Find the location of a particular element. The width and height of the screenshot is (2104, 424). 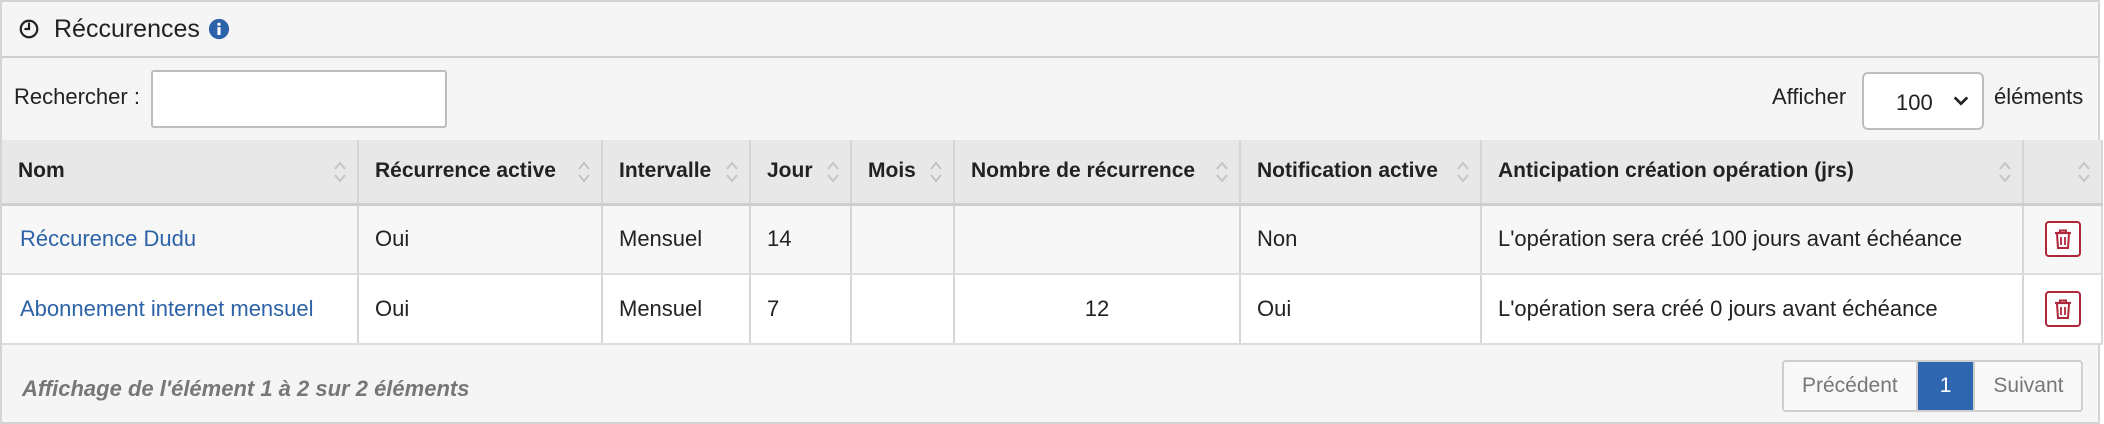

column-header-notification: Notification active is located at coordinates (1361, 173).